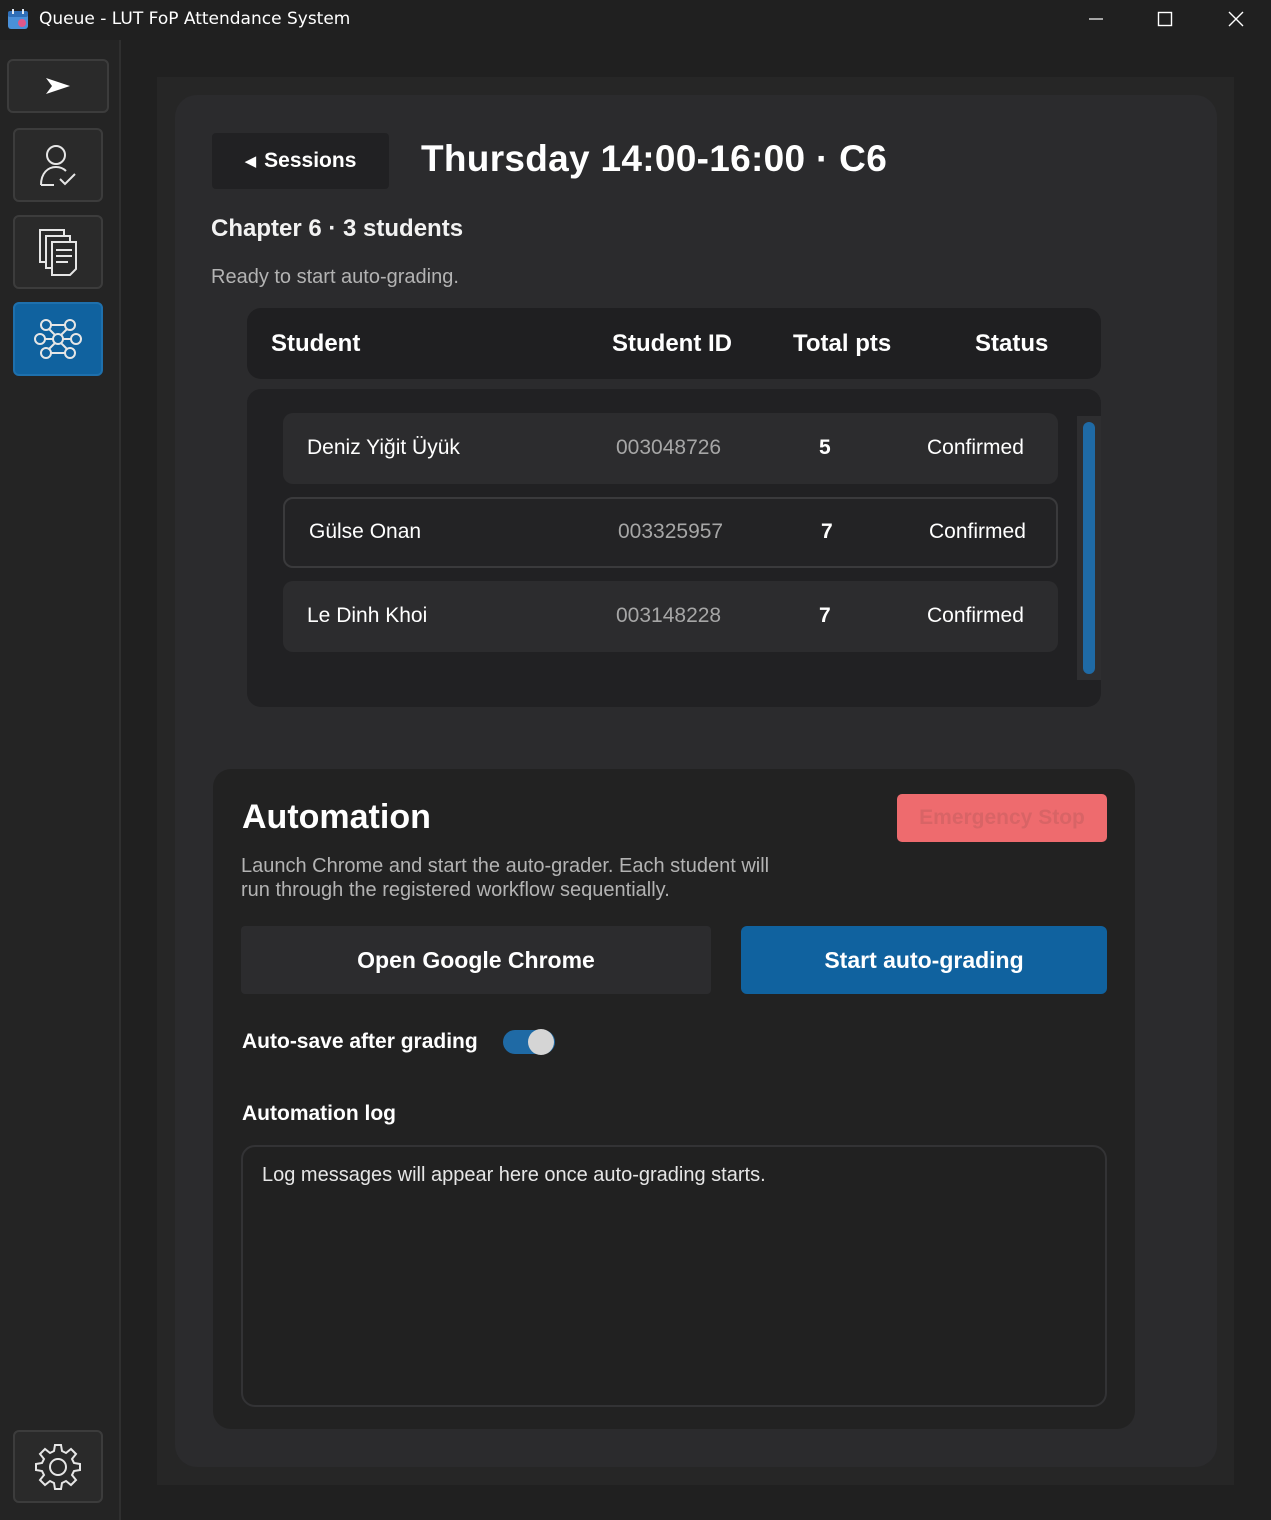 The height and width of the screenshot is (1520, 1271). I want to click on table-row: Gülse Onan 003325957 7 Confirmed, so click(670, 532).